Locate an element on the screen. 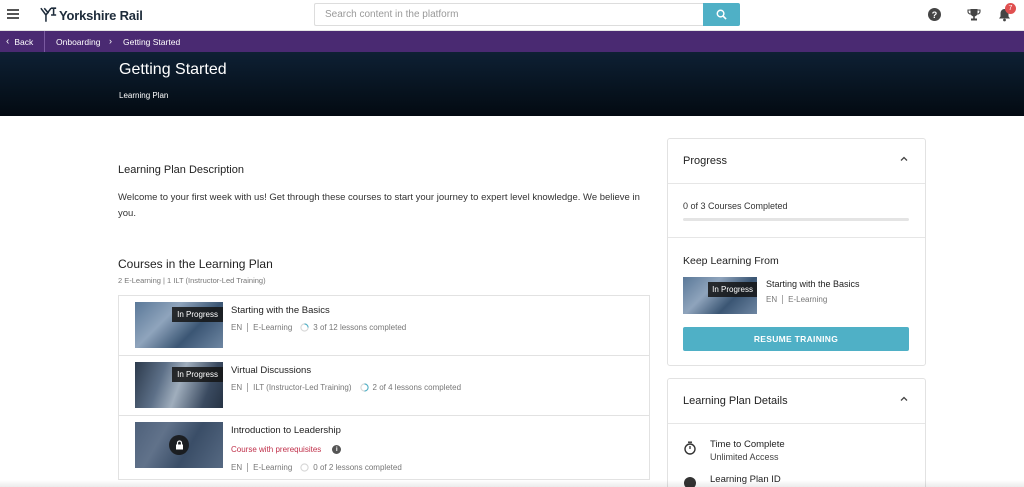  progress-bar is located at coordinates (796, 219).